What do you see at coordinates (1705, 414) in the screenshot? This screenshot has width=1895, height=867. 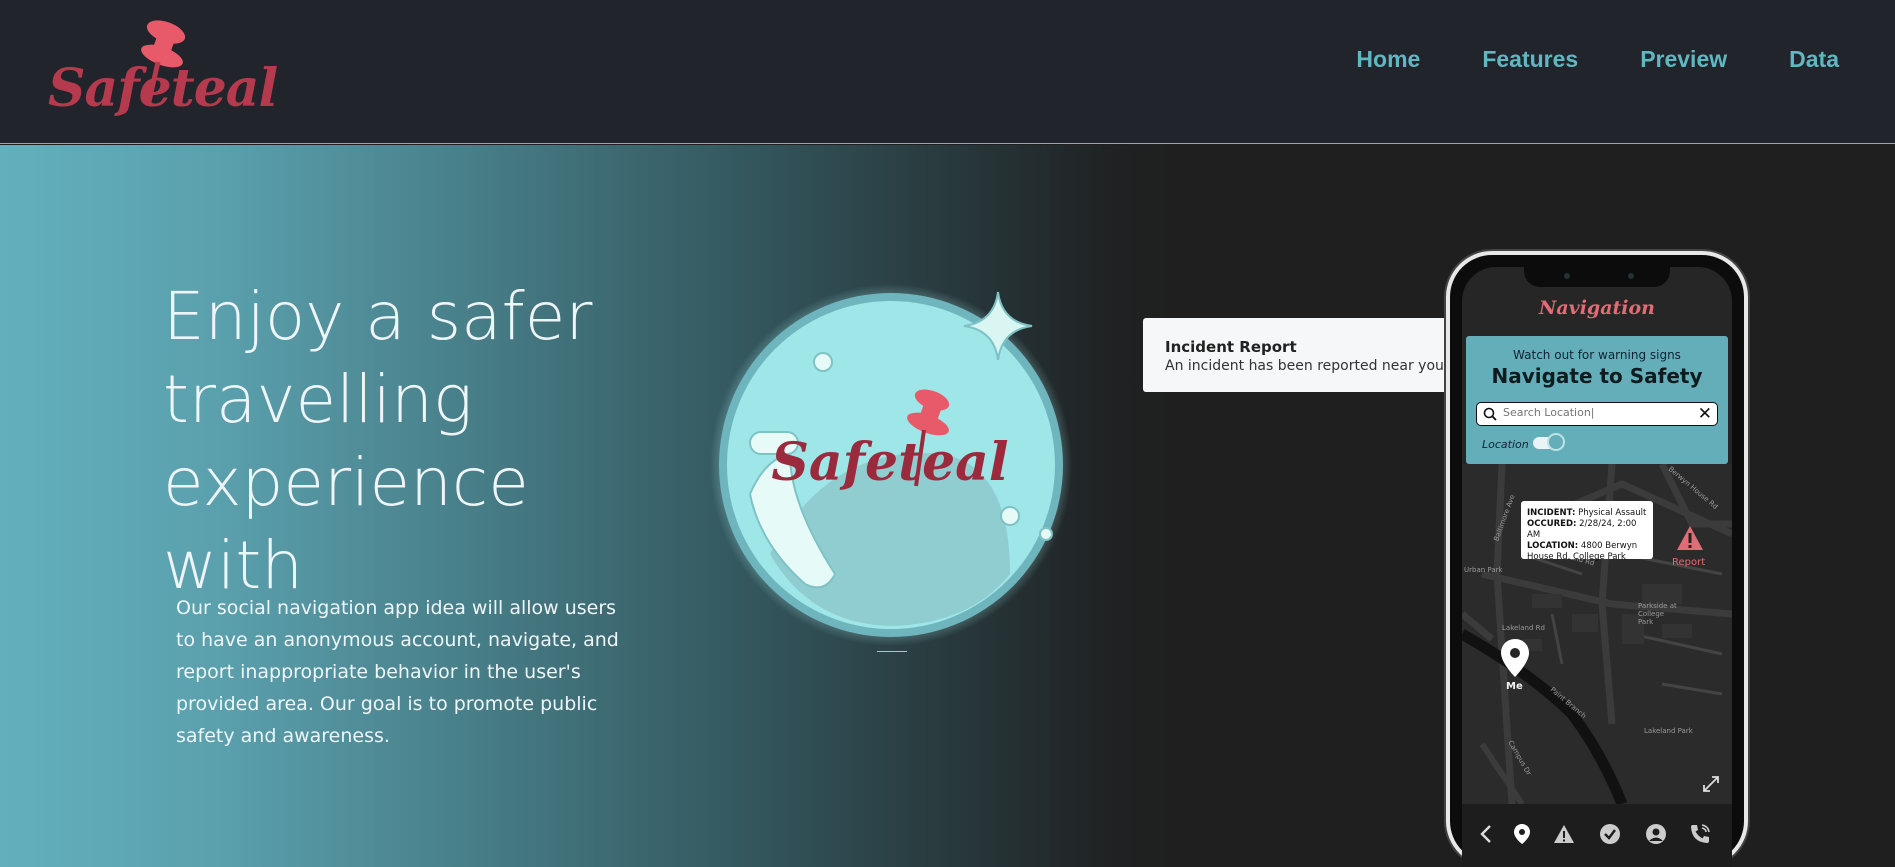 I see `close-icon: ✕` at bounding box center [1705, 414].